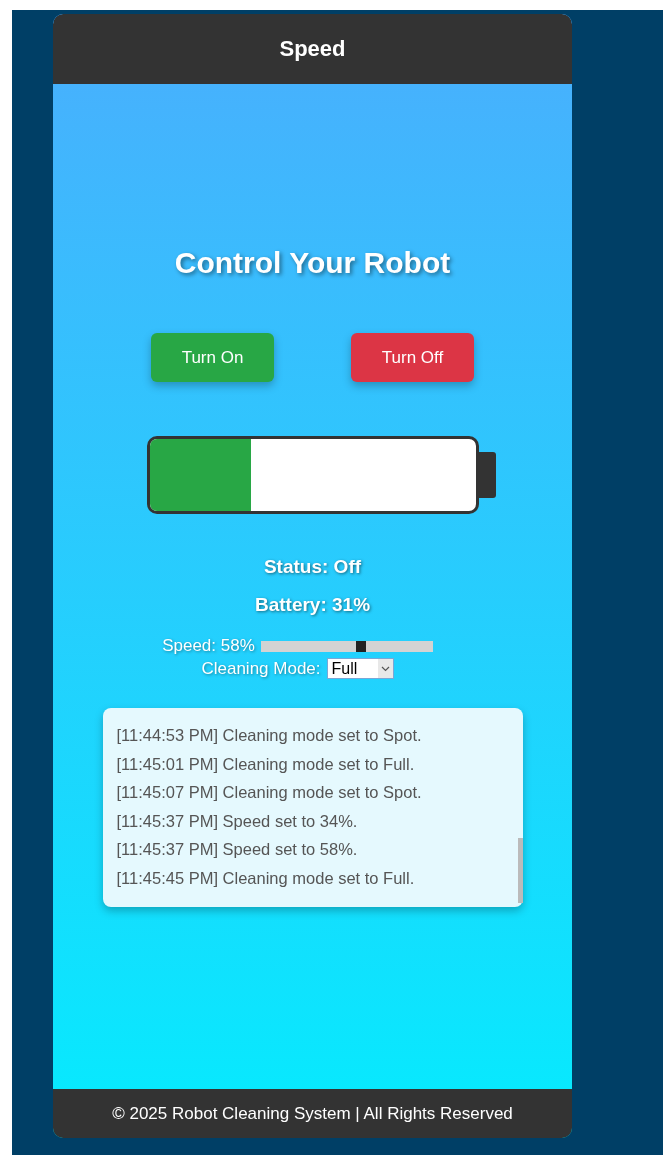 Image resolution: width=663 pixels, height=1155 pixels. Describe the element at coordinates (312, 567) in the screenshot. I see `status-text: Status: Off` at that location.